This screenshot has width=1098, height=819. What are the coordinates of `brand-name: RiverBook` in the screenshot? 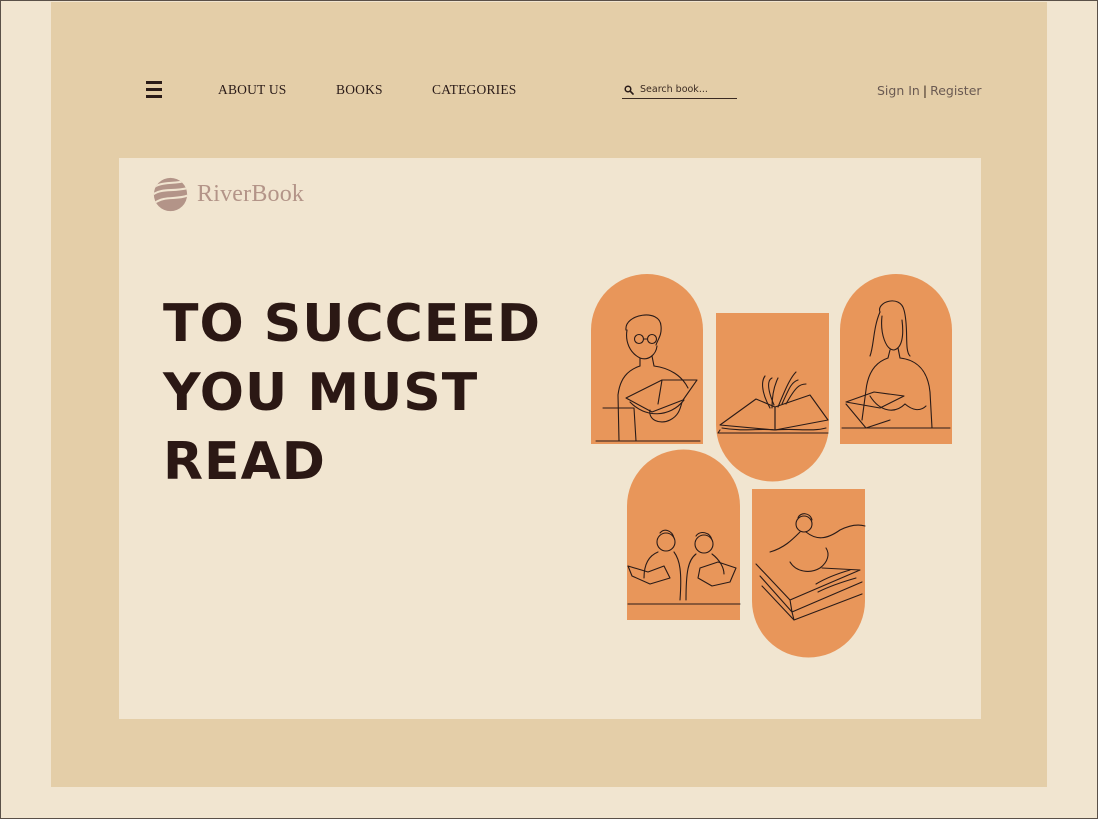 It's located at (251, 194).